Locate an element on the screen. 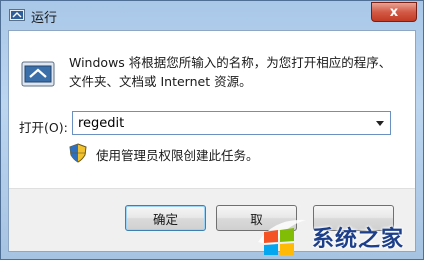  open-combobox is located at coordinates (231, 123).